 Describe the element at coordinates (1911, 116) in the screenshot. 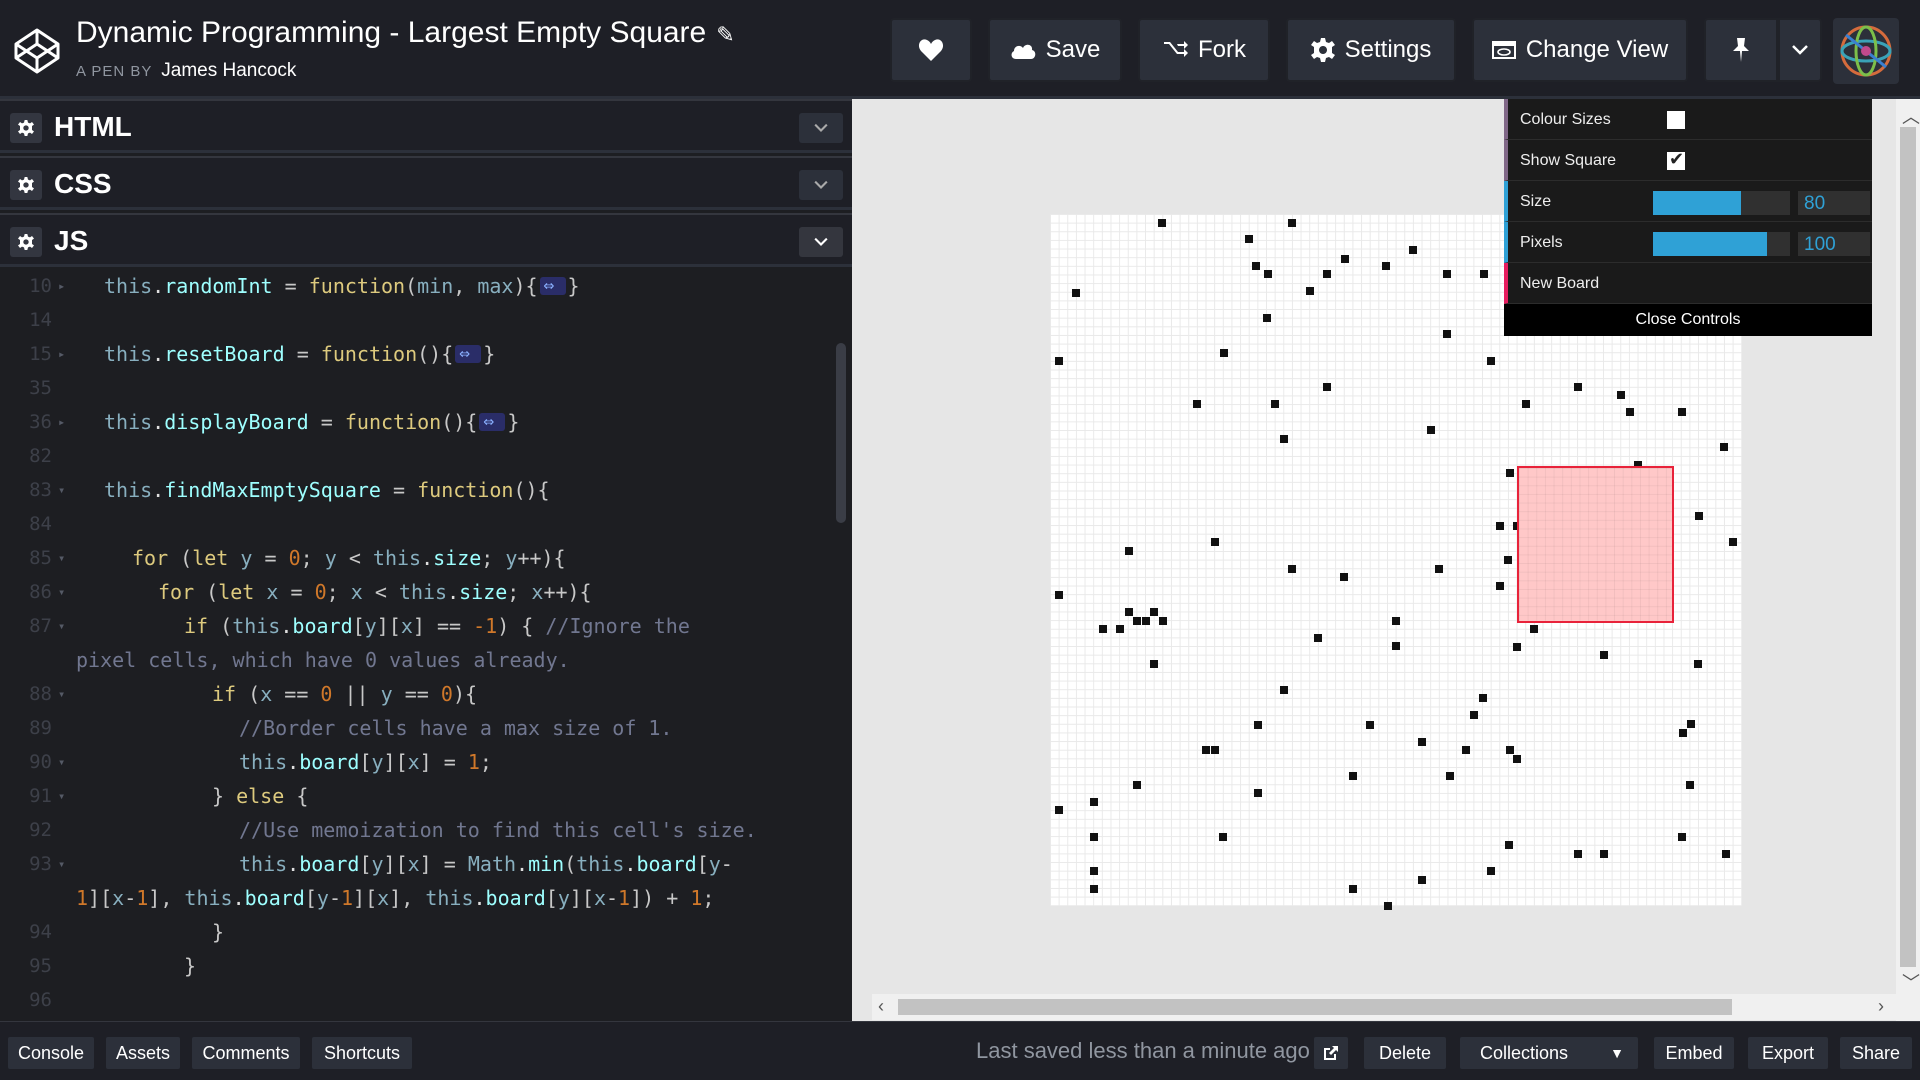

I see `scroll-up-icon: ︿` at that location.